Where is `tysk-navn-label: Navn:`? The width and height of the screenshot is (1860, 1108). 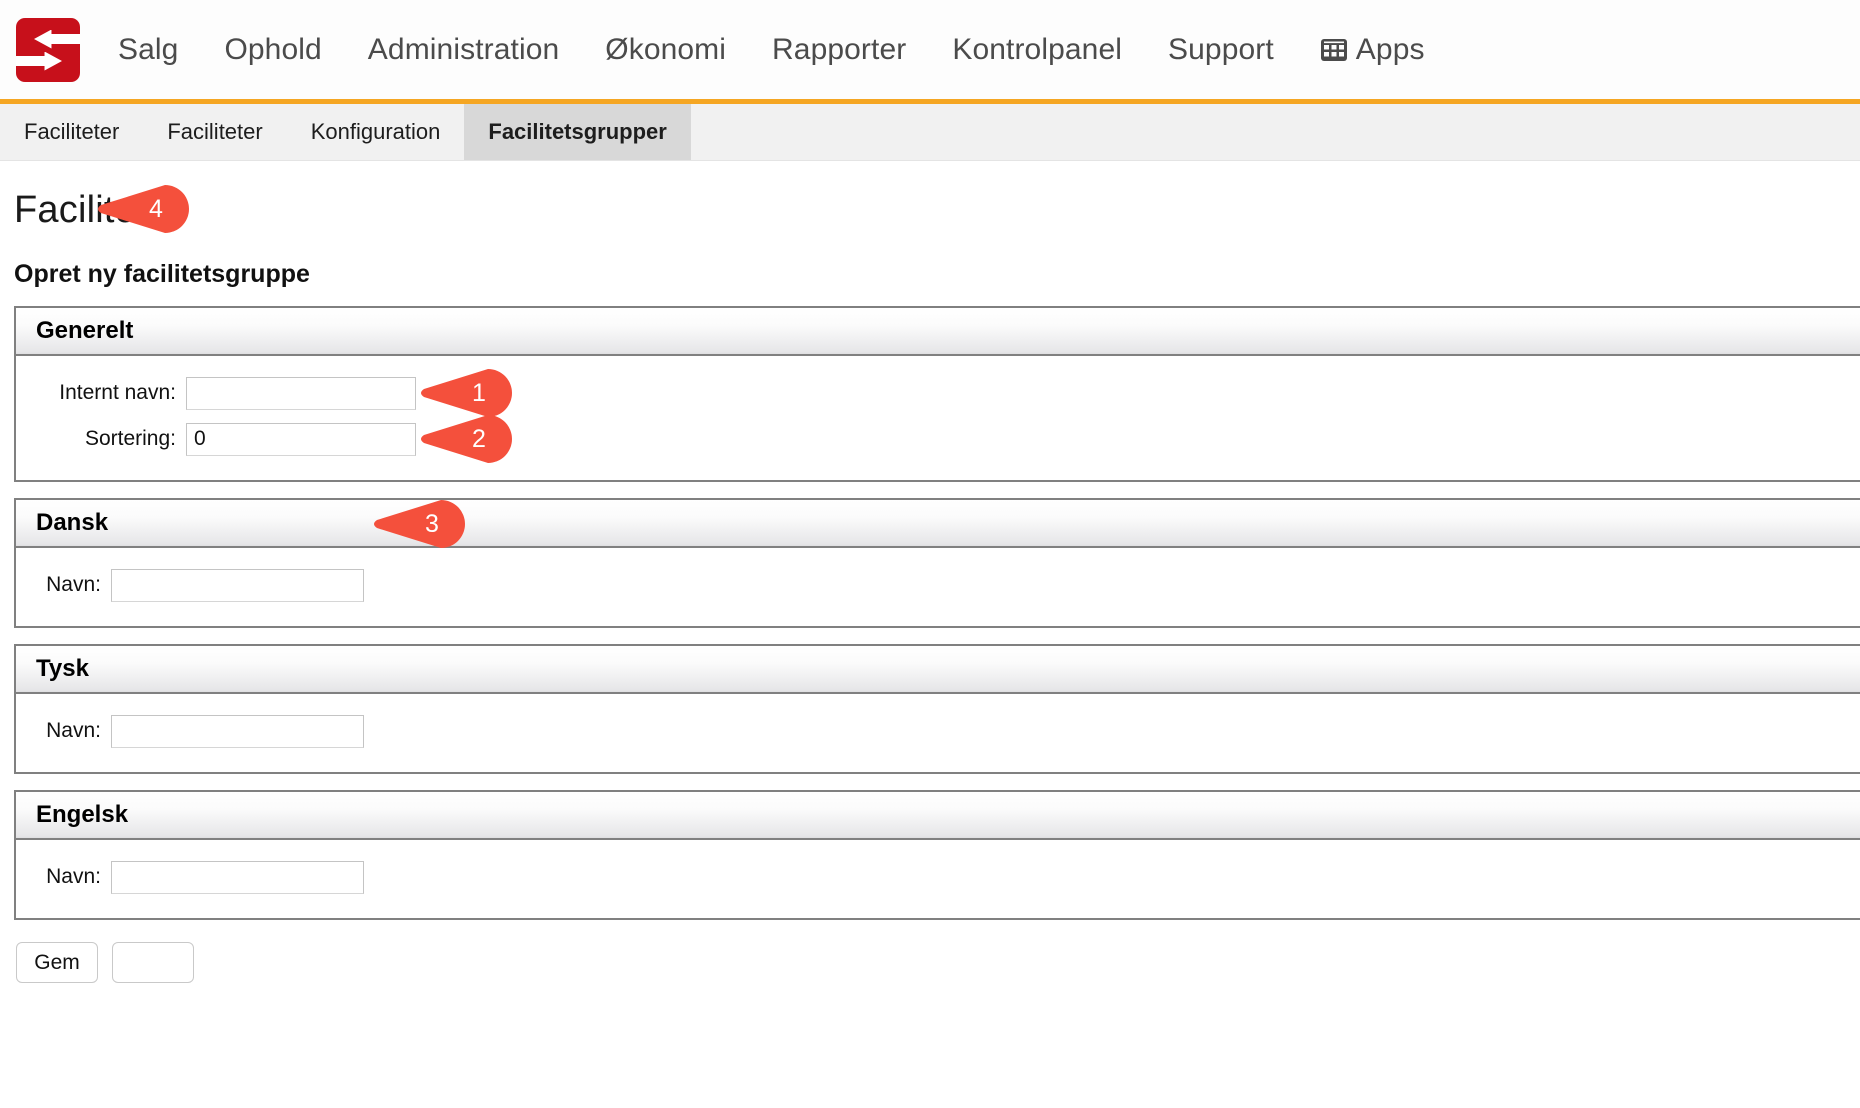
tysk-navn-label: Navn: is located at coordinates (73, 730).